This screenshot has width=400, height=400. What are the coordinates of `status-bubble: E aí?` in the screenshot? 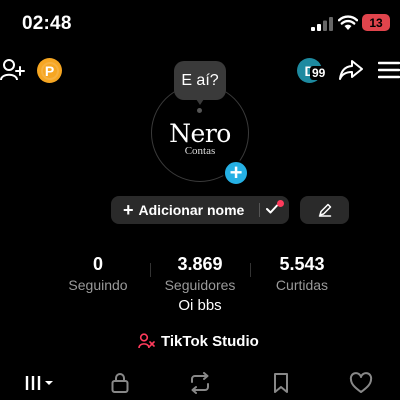 It's located at (200, 80).